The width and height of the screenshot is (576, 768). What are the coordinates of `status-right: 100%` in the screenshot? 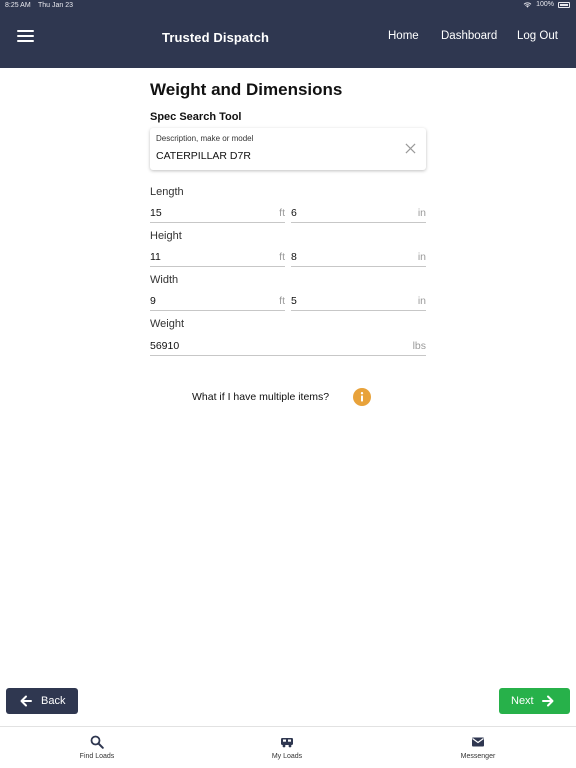 It's located at (546, 4).